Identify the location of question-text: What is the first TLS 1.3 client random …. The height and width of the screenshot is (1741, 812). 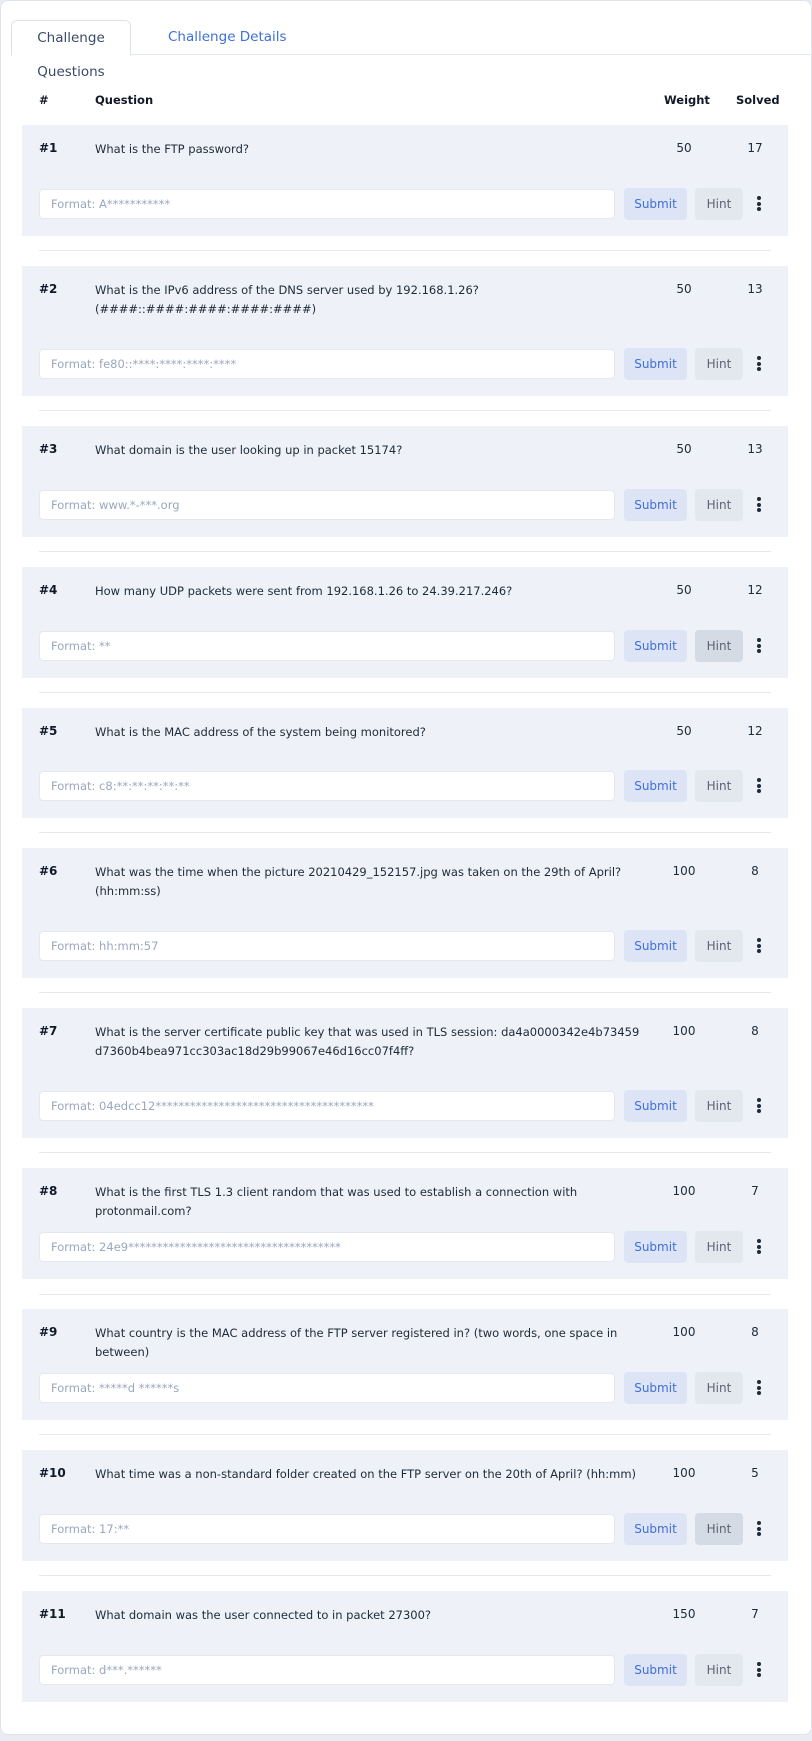
(336, 1201).